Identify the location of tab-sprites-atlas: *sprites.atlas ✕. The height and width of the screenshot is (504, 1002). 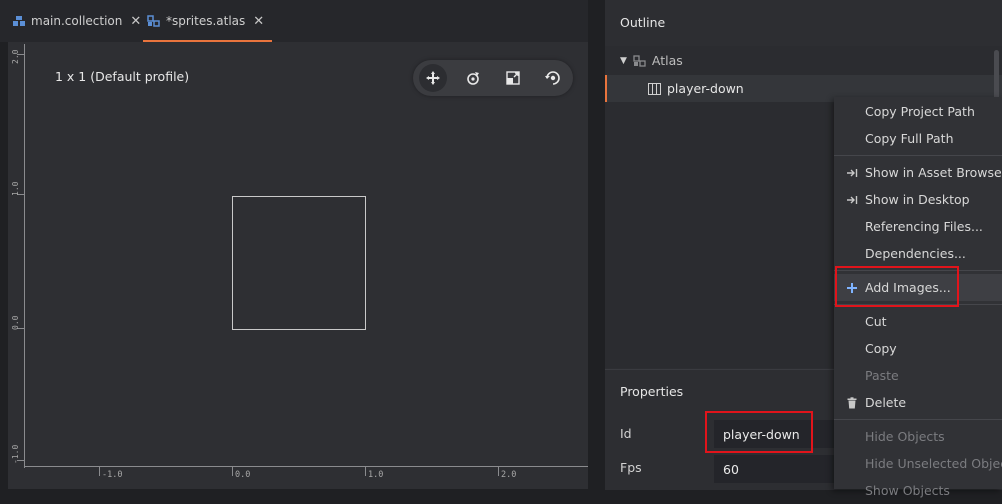
(208, 21).